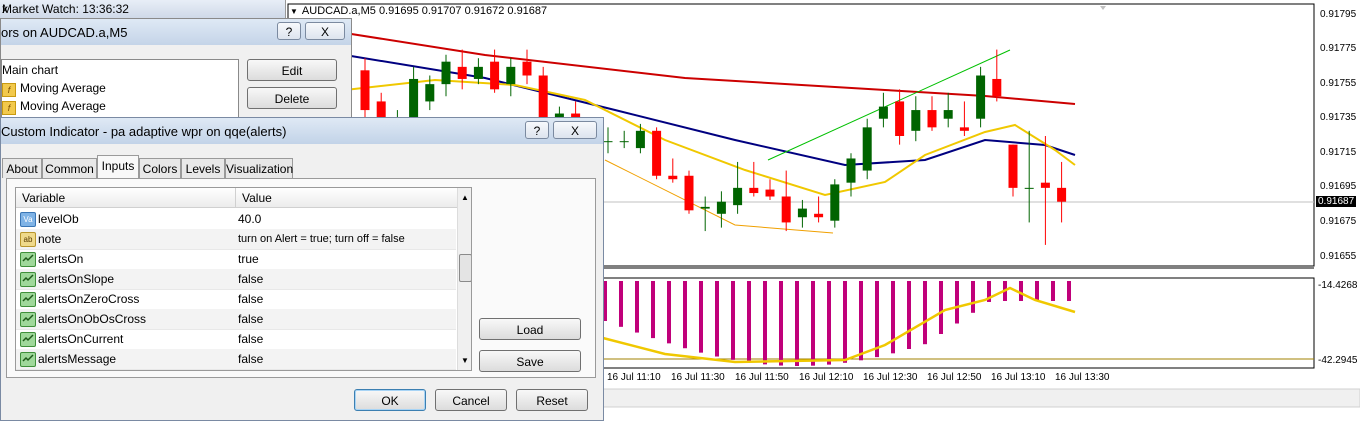  Describe the element at coordinates (530, 361) in the screenshot. I see `save-button: Save` at that location.